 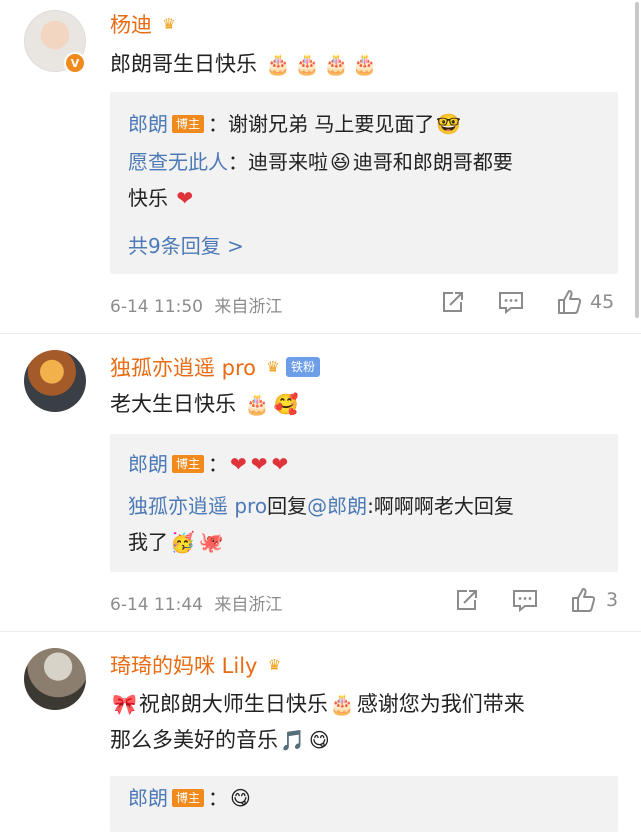 What do you see at coordinates (440, 506) in the screenshot?
I see `reply-text: :啊啊啊老大回复` at bounding box center [440, 506].